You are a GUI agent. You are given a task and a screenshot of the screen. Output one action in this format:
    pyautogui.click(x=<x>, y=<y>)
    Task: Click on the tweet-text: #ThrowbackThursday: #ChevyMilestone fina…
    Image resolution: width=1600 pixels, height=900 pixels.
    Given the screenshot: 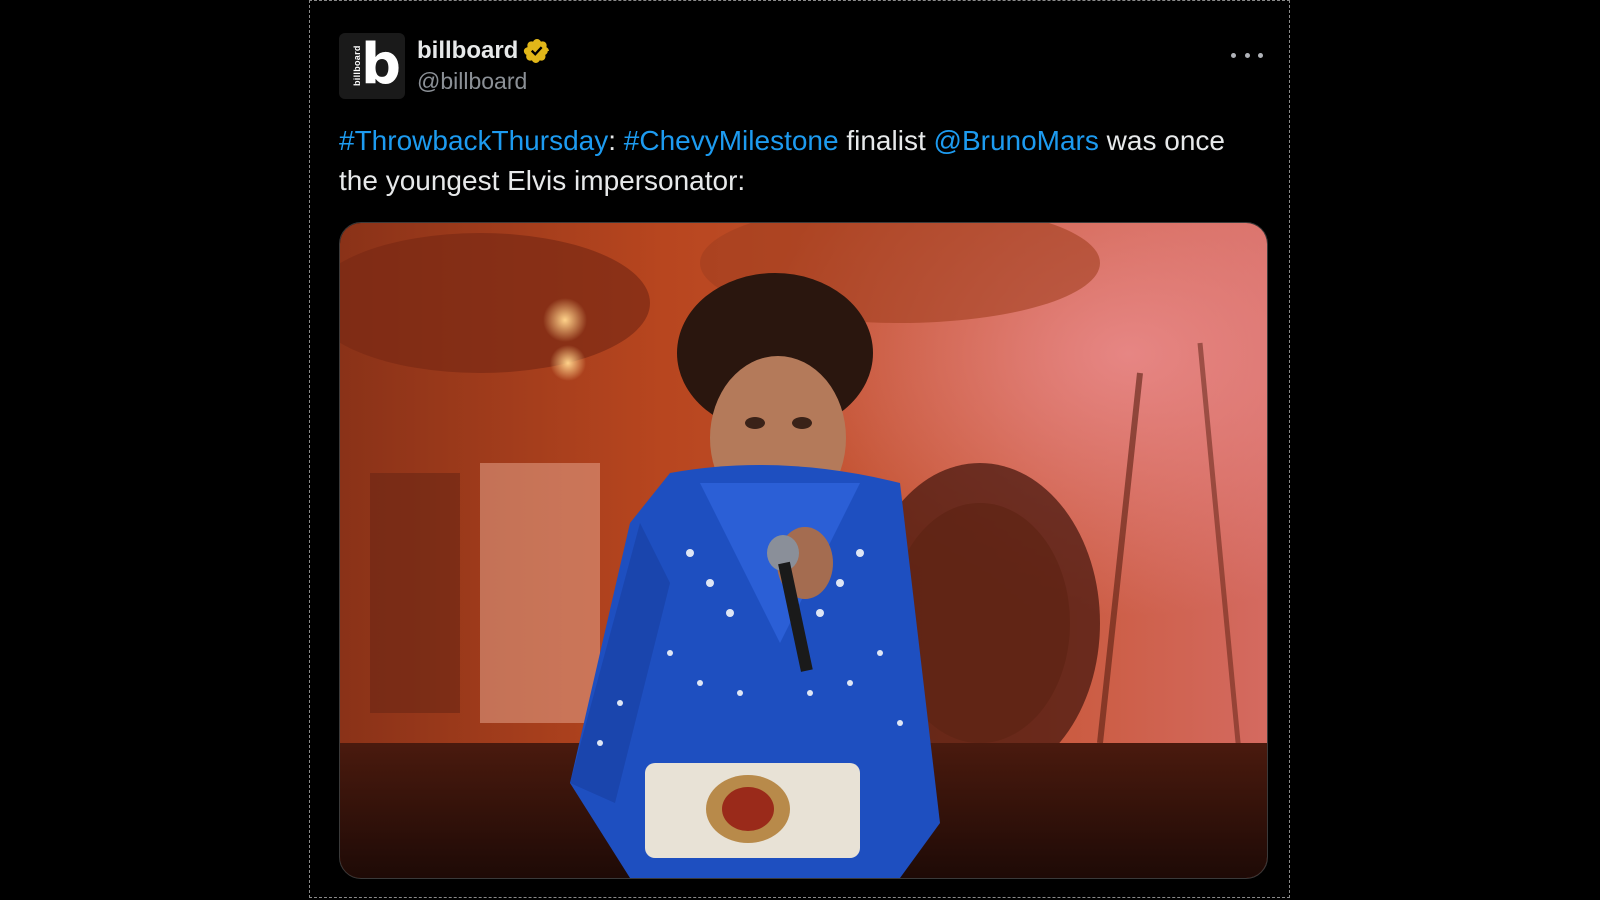 What is the action you would take?
    pyautogui.click(x=799, y=161)
    